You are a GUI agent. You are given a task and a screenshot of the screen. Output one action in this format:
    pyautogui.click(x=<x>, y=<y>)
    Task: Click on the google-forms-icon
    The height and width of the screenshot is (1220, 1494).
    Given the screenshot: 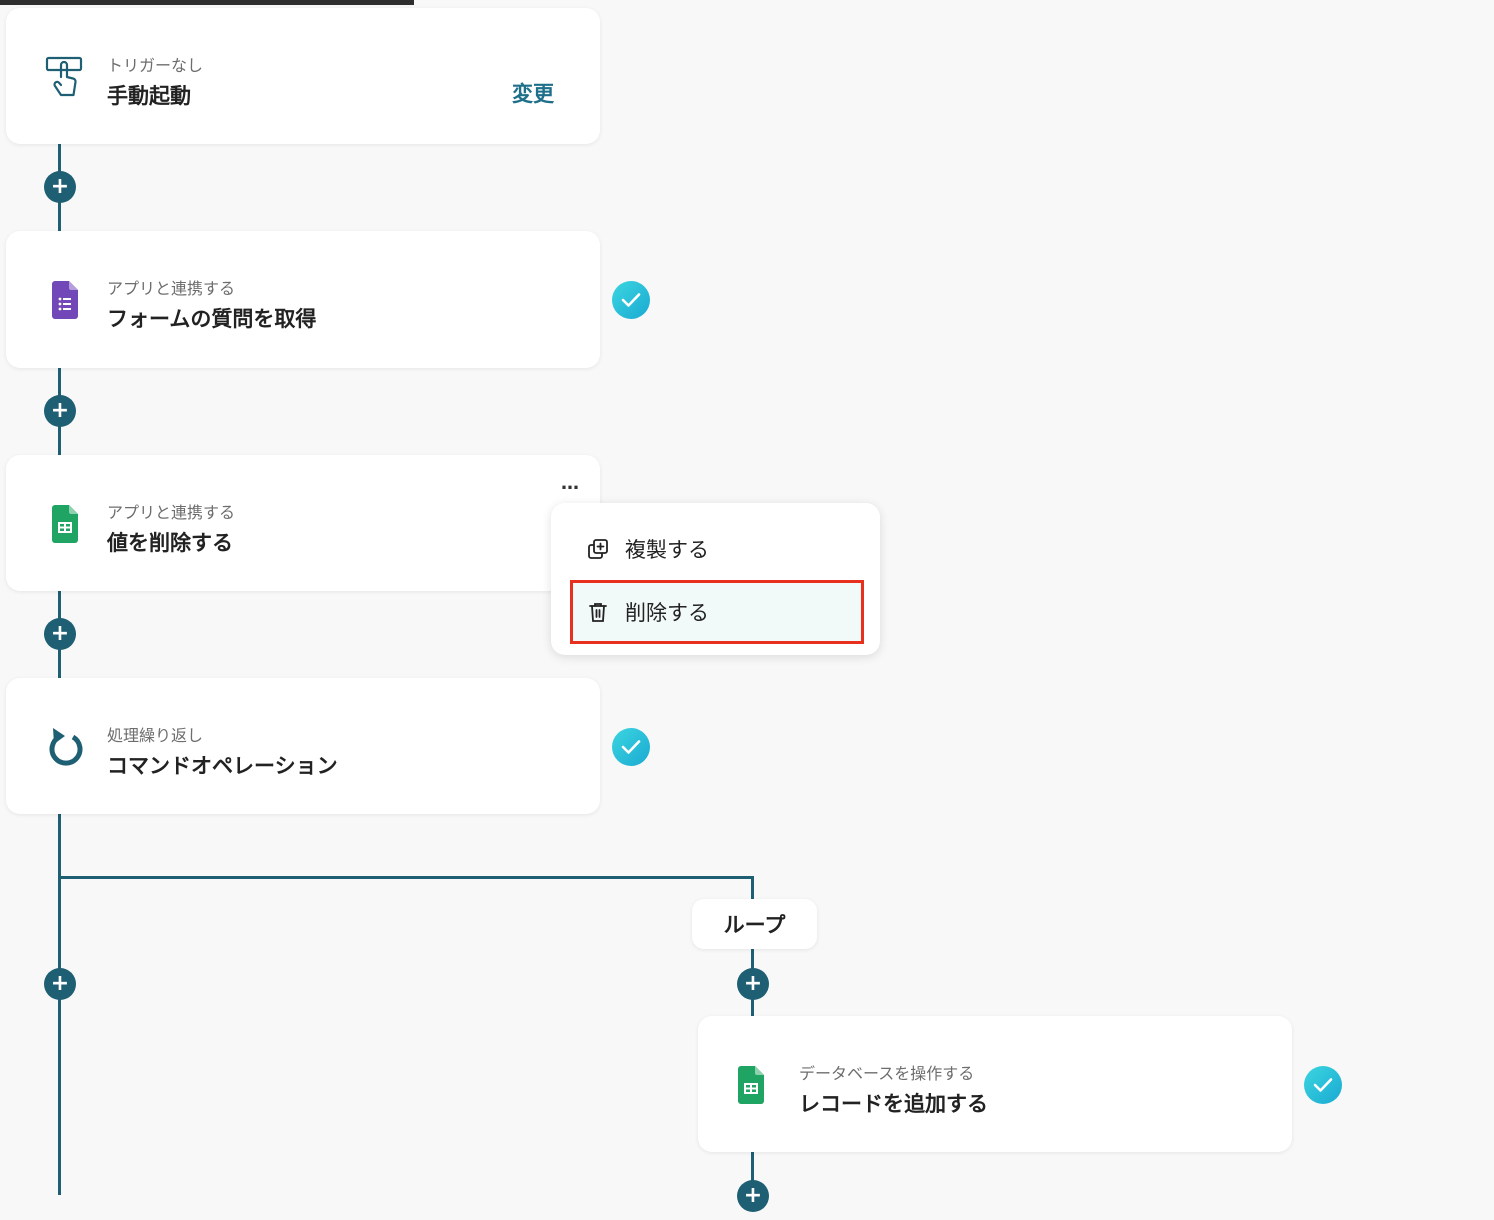 What is the action you would take?
    pyautogui.click(x=65, y=300)
    